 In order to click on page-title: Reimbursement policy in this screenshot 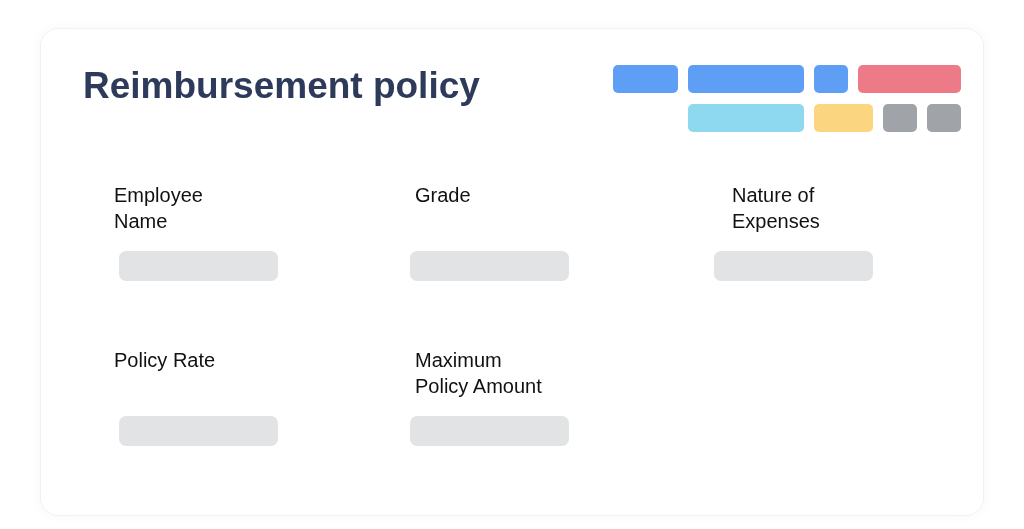, I will do `click(281, 87)`.